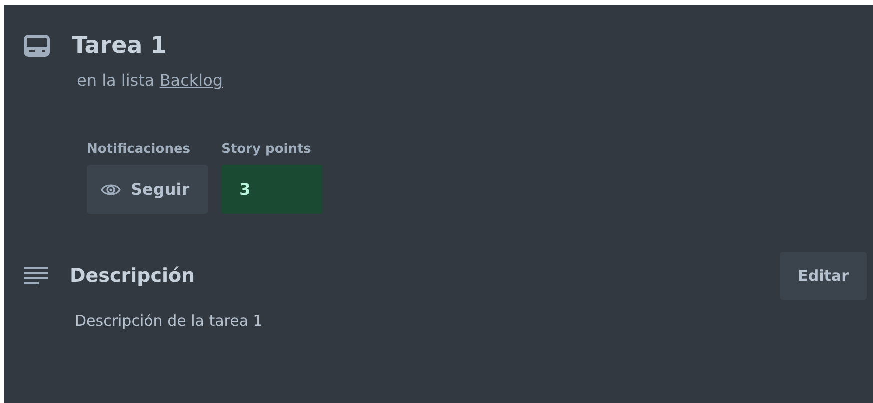 Image resolution: width=873 pixels, height=403 pixels. What do you see at coordinates (147, 189) in the screenshot?
I see `follow-button: Seguir` at bounding box center [147, 189].